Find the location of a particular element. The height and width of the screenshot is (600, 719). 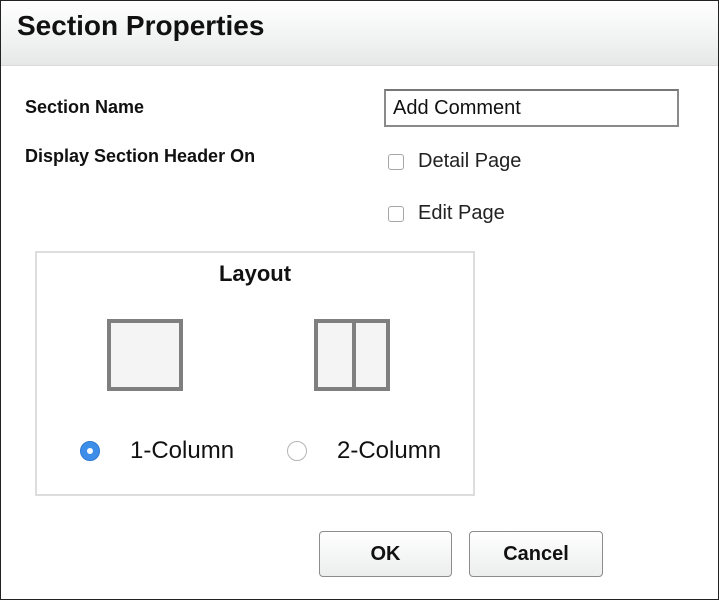

two-column-label: 2-Column is located at coordinates (389, 450).